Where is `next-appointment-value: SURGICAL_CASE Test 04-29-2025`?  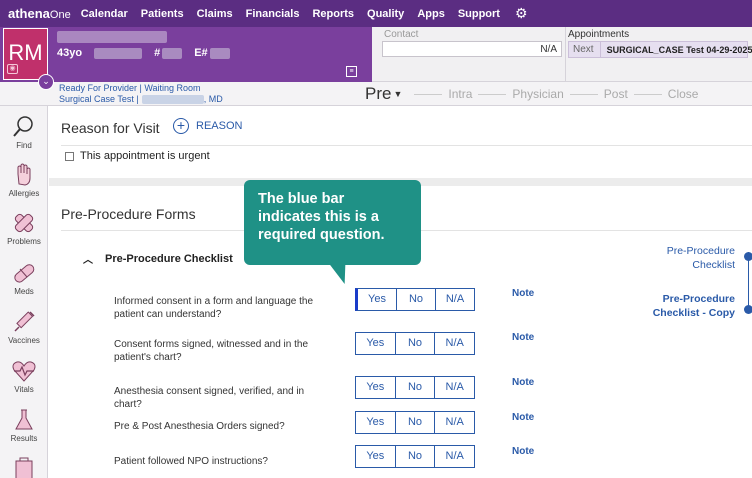 next-appointment-value: SURGICAL_CASE Test 04-29-2025 is located at coordinates (679, 49).